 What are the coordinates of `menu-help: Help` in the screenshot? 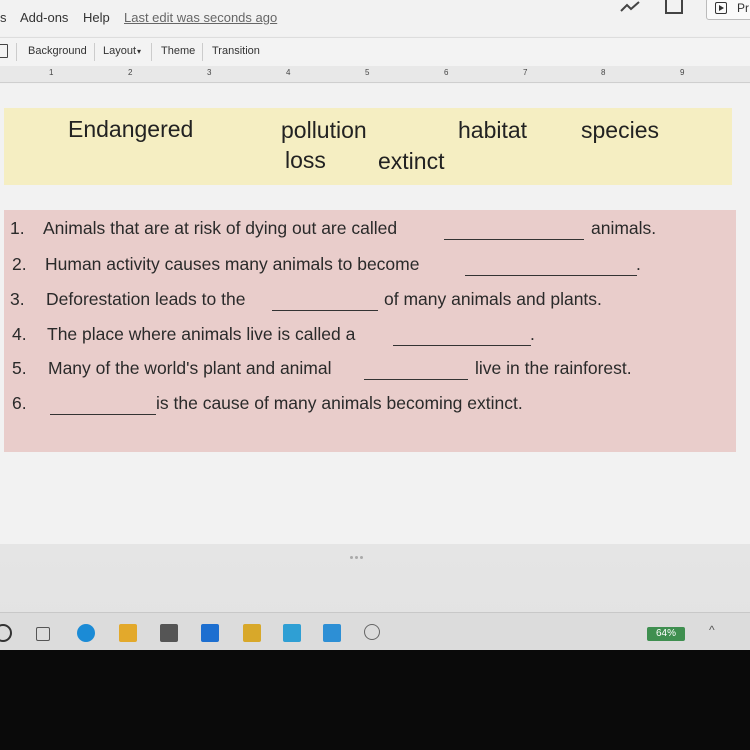 It's located at (96, 17).